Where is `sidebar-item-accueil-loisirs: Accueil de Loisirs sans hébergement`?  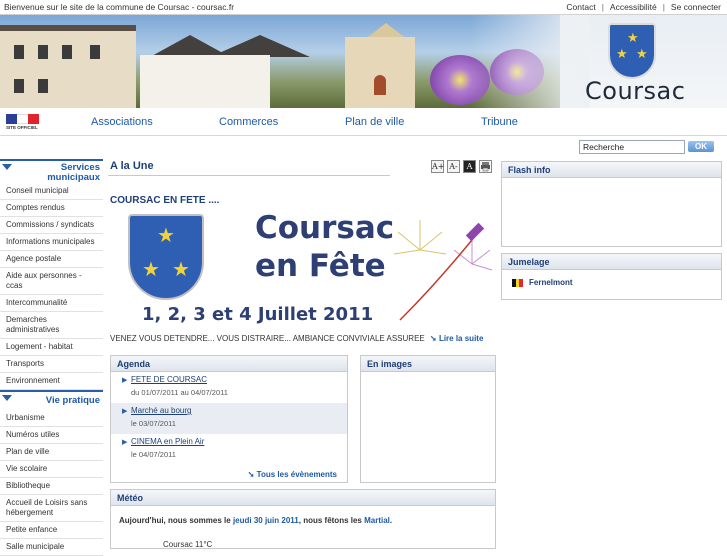 sidebar-item-accueil-loisirs: Accueil de Loisirs sans hébergement is located at coordinates (51, 508).